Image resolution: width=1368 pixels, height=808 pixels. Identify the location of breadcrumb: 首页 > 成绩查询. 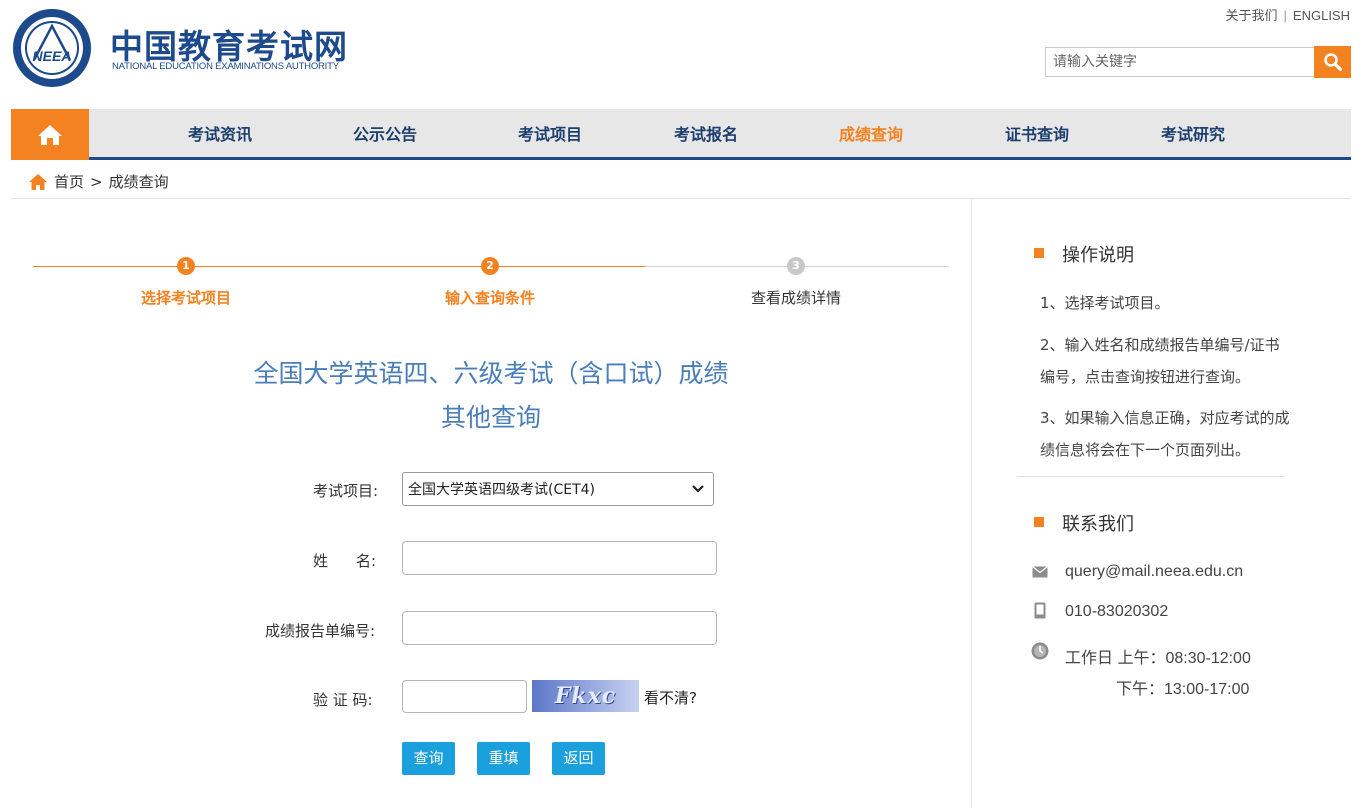
(98, 181).